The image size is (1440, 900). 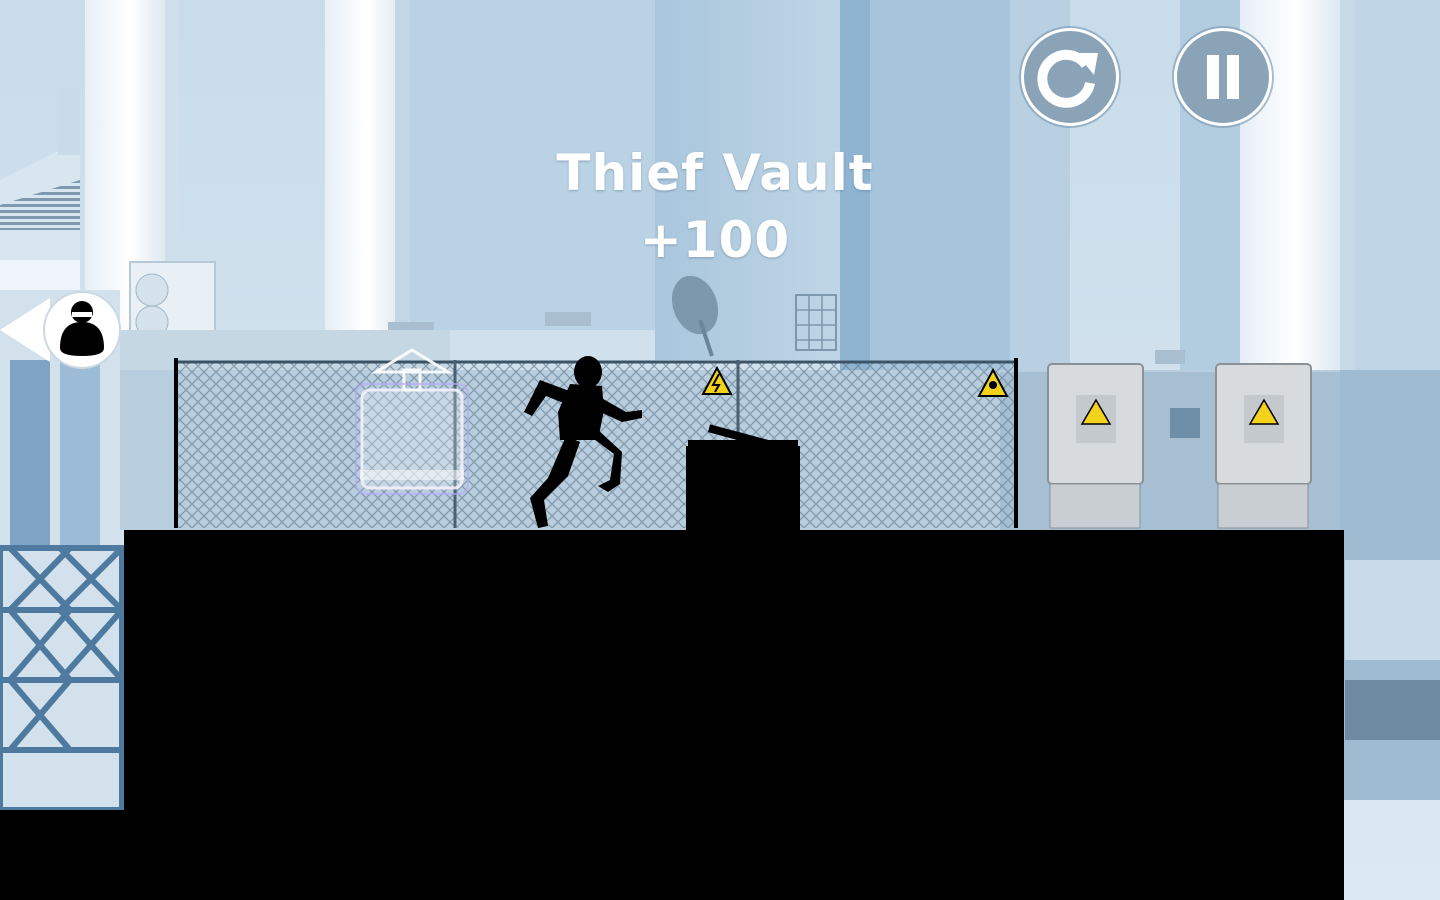 What do you see at coordinates (715, 207) in the screenshot?
I see `score-popup: Thief Vault +100` at bounding box center [715, 207].